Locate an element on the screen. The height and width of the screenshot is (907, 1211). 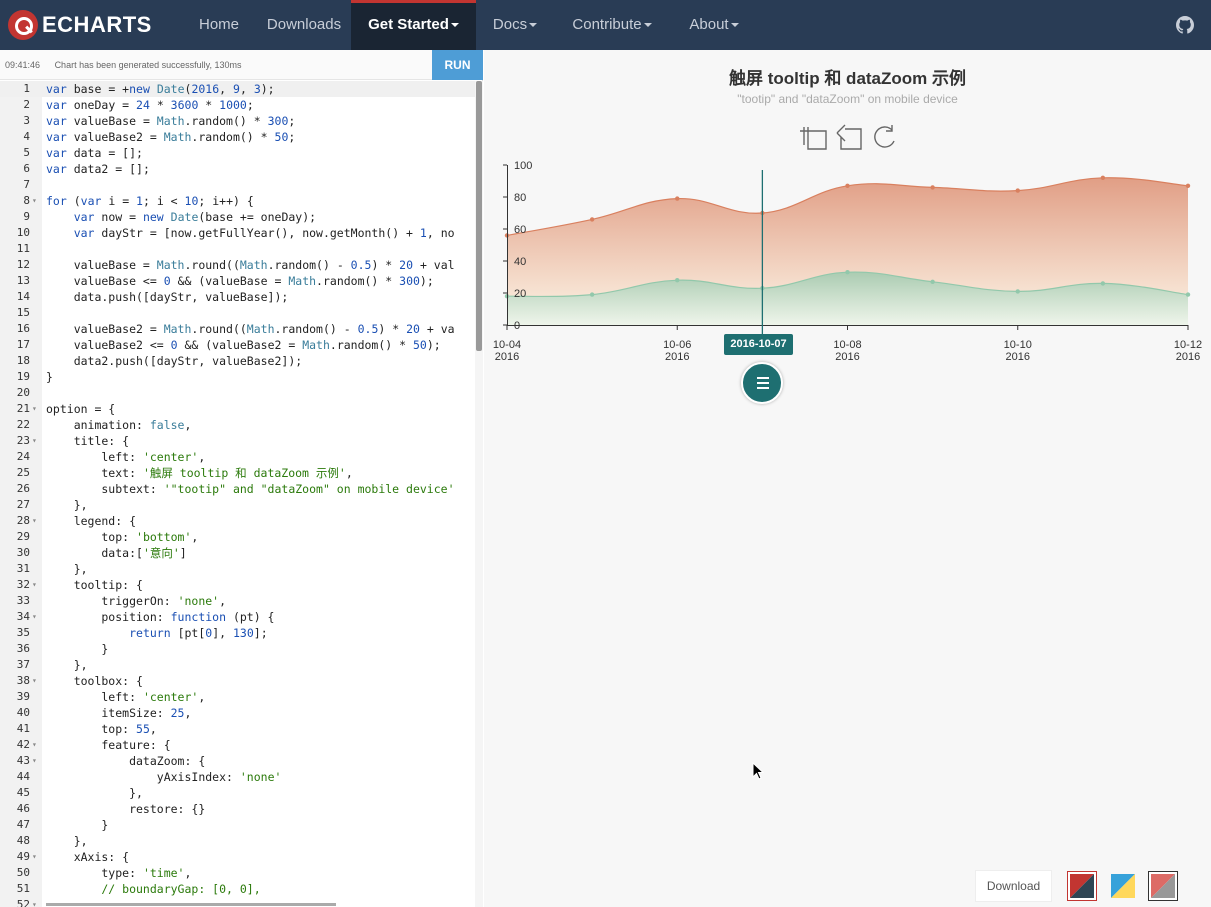
horizontal-scrollbar is located at coordinates (191, 904).